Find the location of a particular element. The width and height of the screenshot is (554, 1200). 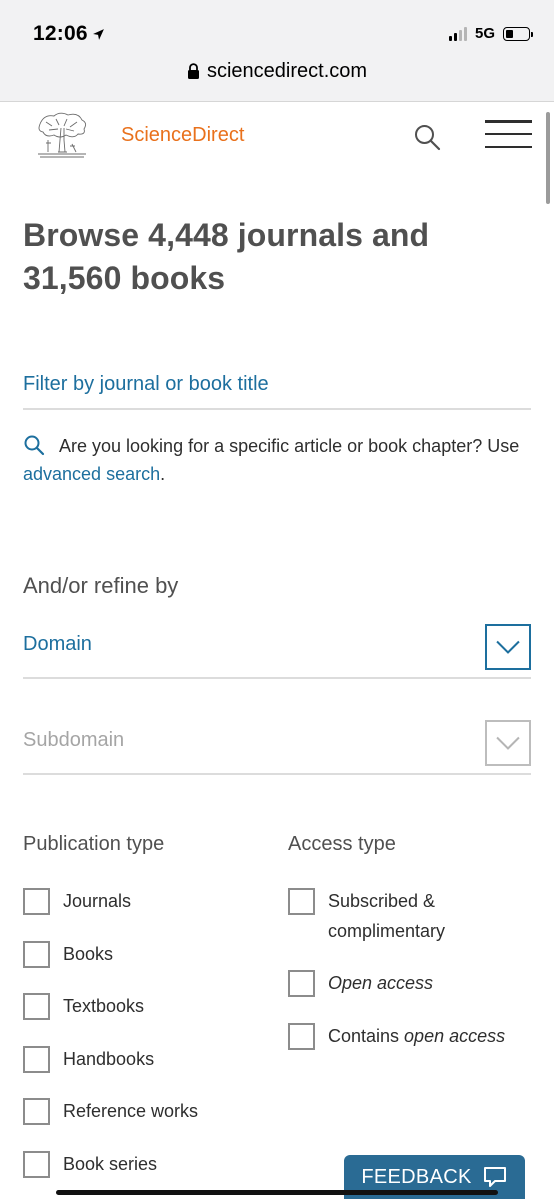

chat-bubble-icon is located at coordinates (494, 1177).